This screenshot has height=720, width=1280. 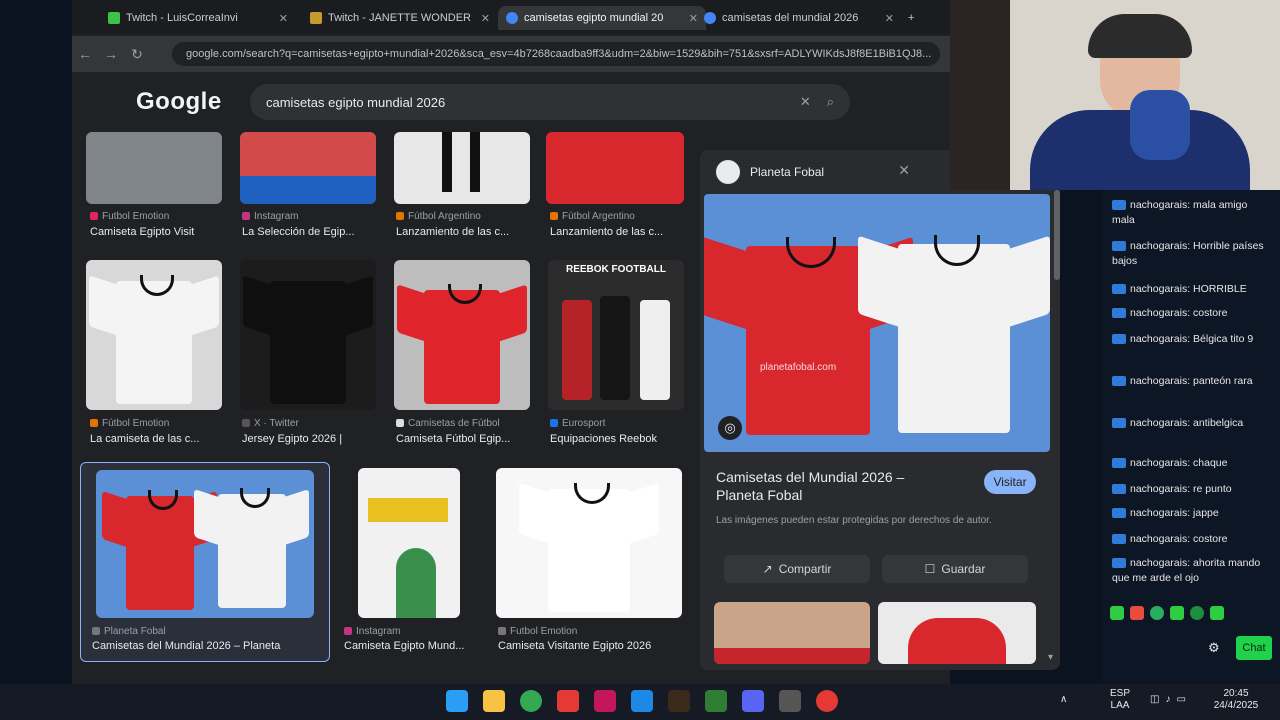 I want to click on result-source: Fútbol Argentino, so click(x=617, y=216).